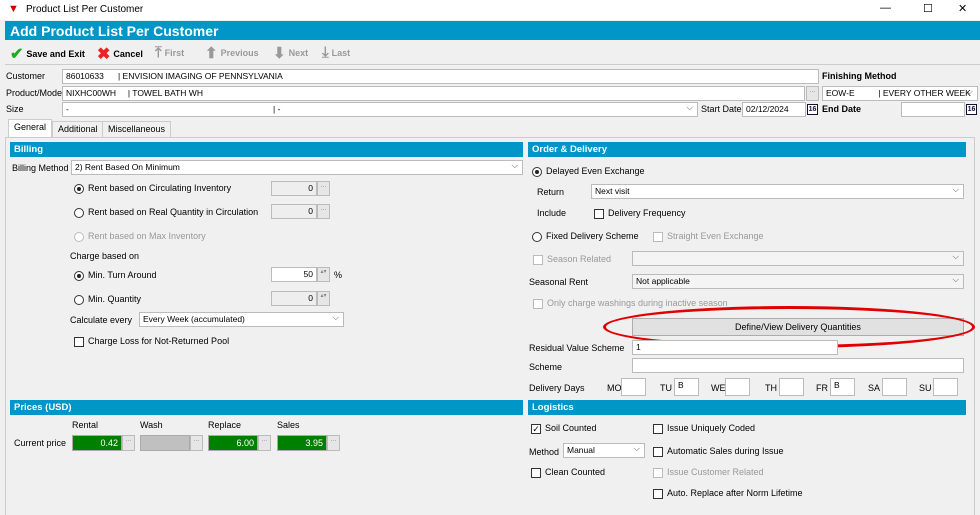 The height and width of the screenshot is (515, 980). What do you see at coordinates (900, 93) in the screenshot?
I see `finishing-select: EOW-E | EVERY OTHER WEEK` at bounding box center [900, 93].